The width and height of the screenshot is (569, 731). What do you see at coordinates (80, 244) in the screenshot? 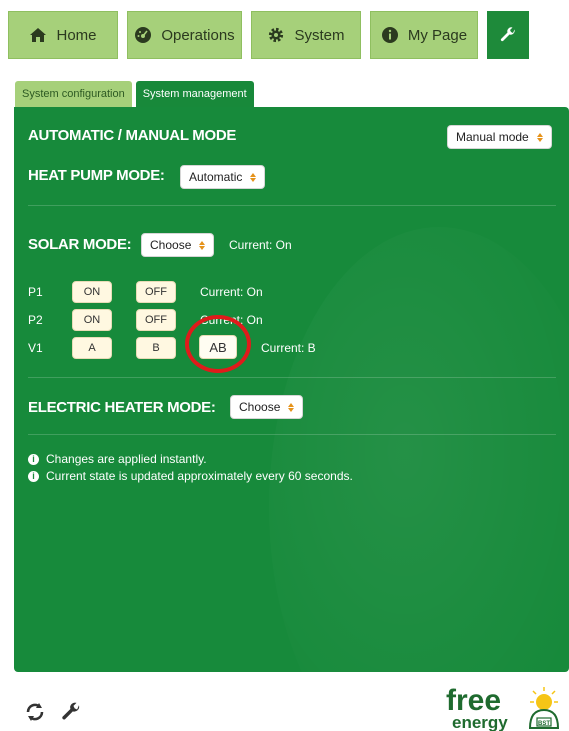
I see `solar-mode-title: SOLAR MODE:` at bounding box center [80, 244].